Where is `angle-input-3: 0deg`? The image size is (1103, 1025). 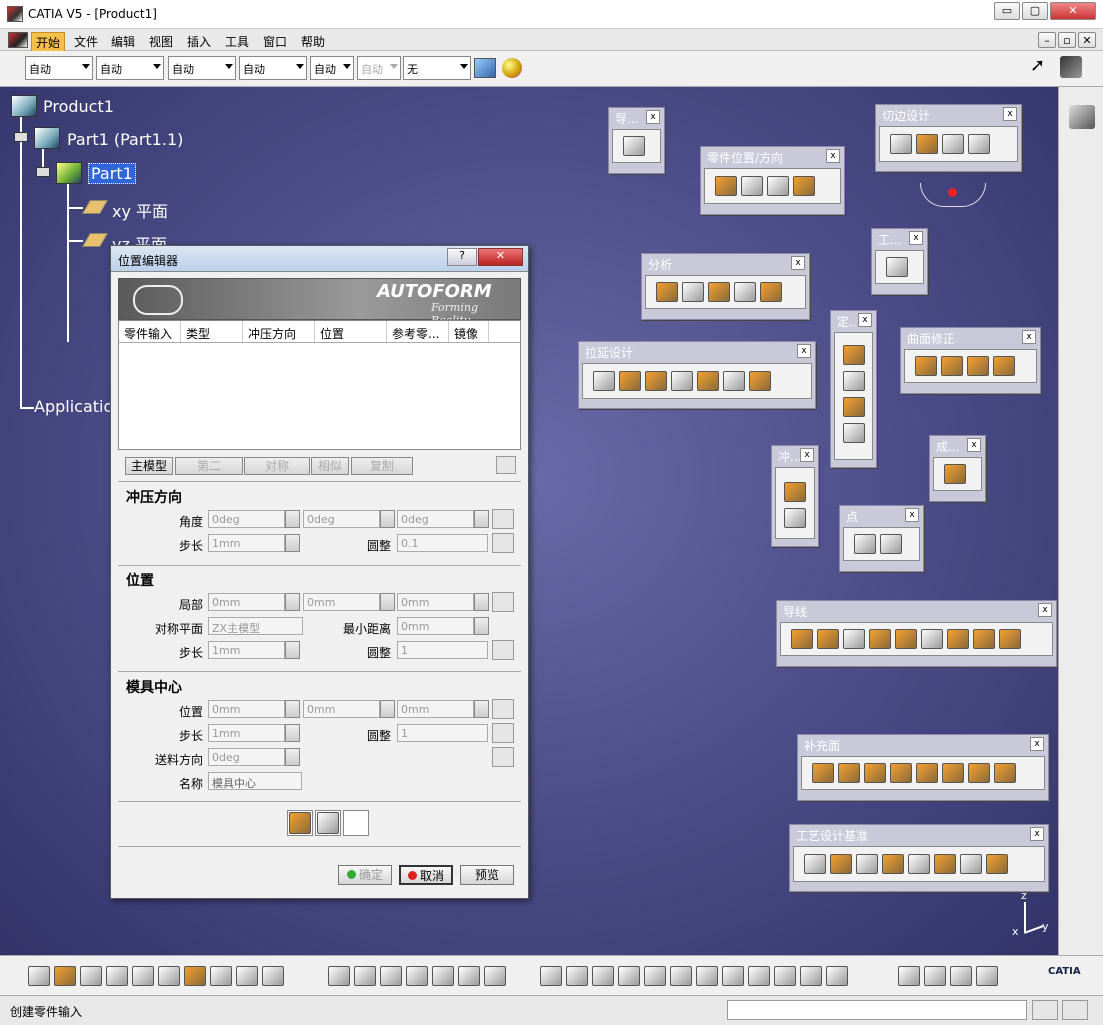 angle-input-3: 0deg is located at coordinates (435, 519).